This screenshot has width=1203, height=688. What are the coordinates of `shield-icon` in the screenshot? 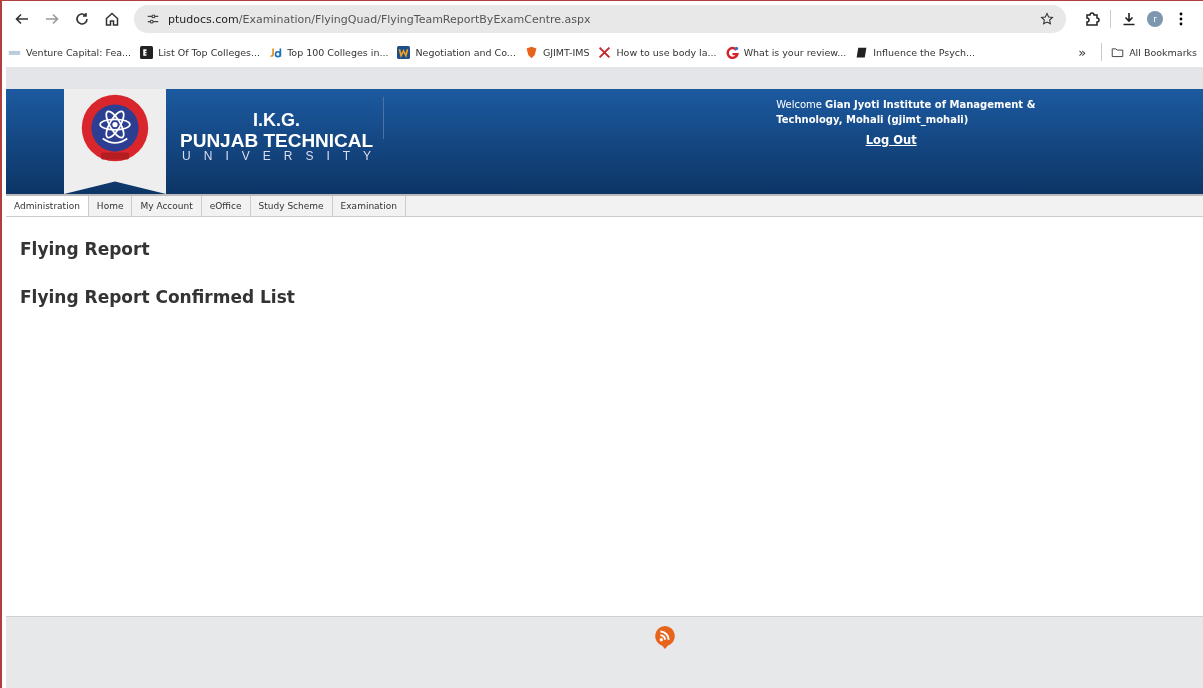 It's located at (531, 52).